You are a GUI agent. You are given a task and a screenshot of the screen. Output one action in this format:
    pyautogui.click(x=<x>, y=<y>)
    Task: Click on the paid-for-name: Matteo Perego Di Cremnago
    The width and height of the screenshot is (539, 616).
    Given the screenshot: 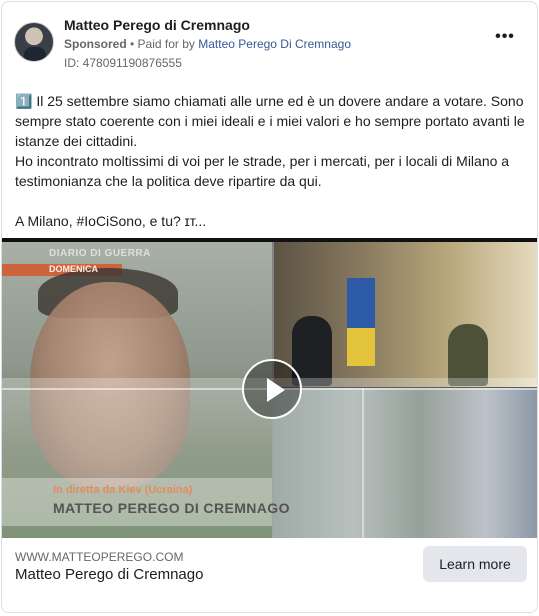 What is the action you would take?
    pyautogui.click(x=274, y=44)
    